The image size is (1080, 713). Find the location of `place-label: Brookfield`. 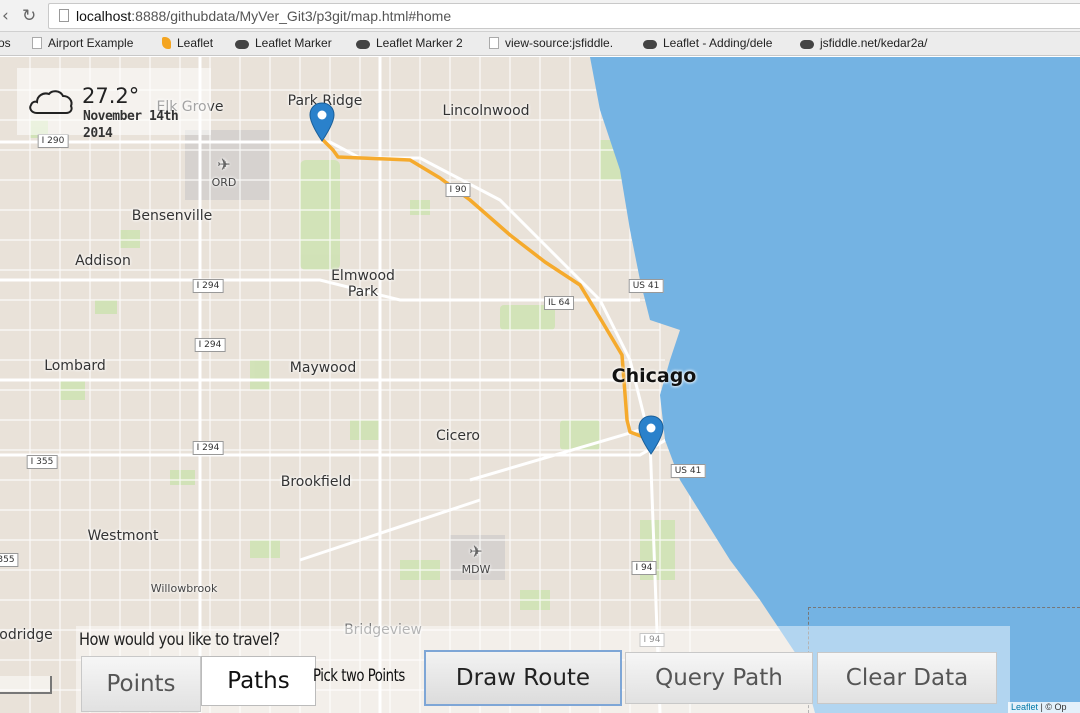

place-label: Brookfield is located at coordinates (316, 482).